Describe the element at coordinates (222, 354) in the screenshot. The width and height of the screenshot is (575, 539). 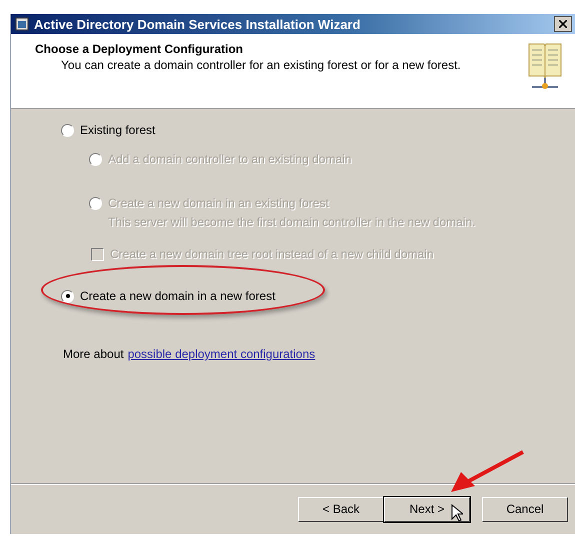
I see `deployment-configurations-link: possible deployment configurations` at that location.